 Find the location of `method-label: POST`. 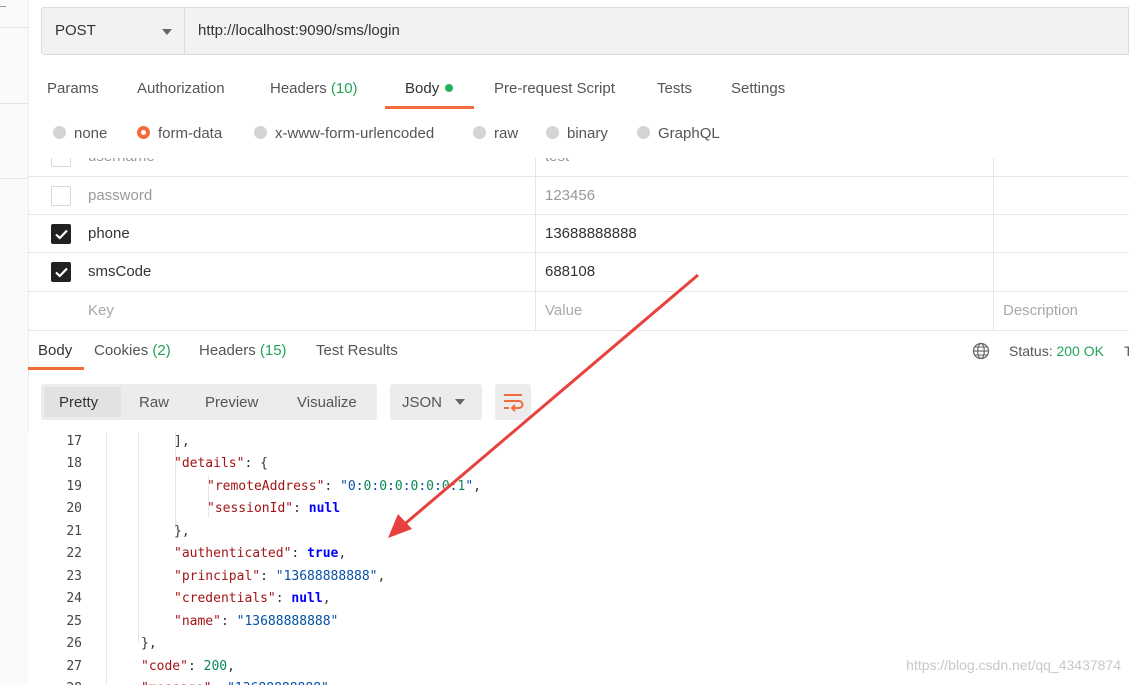

method-label: POST is located at coordinates (75, 30).